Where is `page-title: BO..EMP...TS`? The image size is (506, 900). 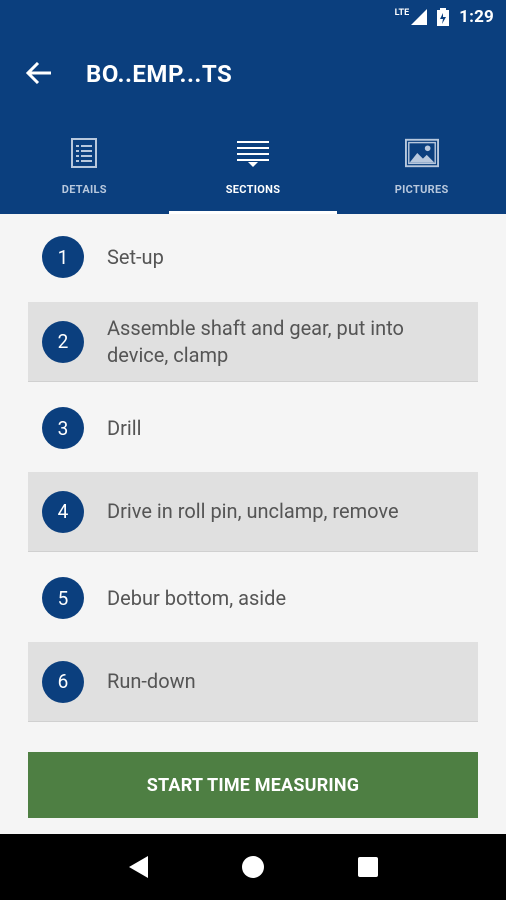 page-title: BO..EMP...TS is located at coordinates (159, 74).